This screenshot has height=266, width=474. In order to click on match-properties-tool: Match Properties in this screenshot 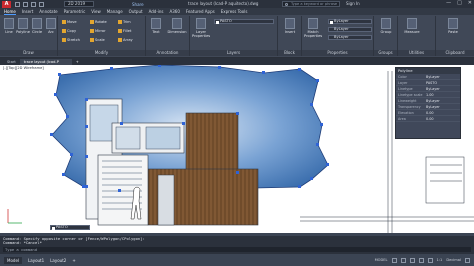, I will do `click(313, 28)`.